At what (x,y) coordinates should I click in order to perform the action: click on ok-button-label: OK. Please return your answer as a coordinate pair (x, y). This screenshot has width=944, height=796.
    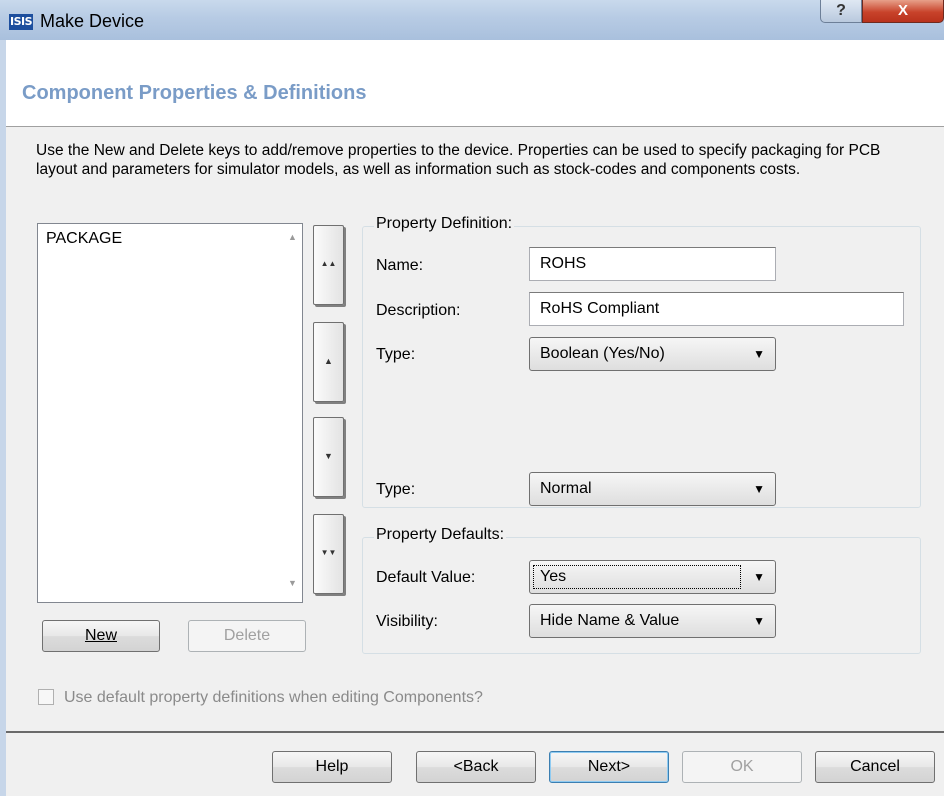
    Looking at the image, I should click on (742, 766).